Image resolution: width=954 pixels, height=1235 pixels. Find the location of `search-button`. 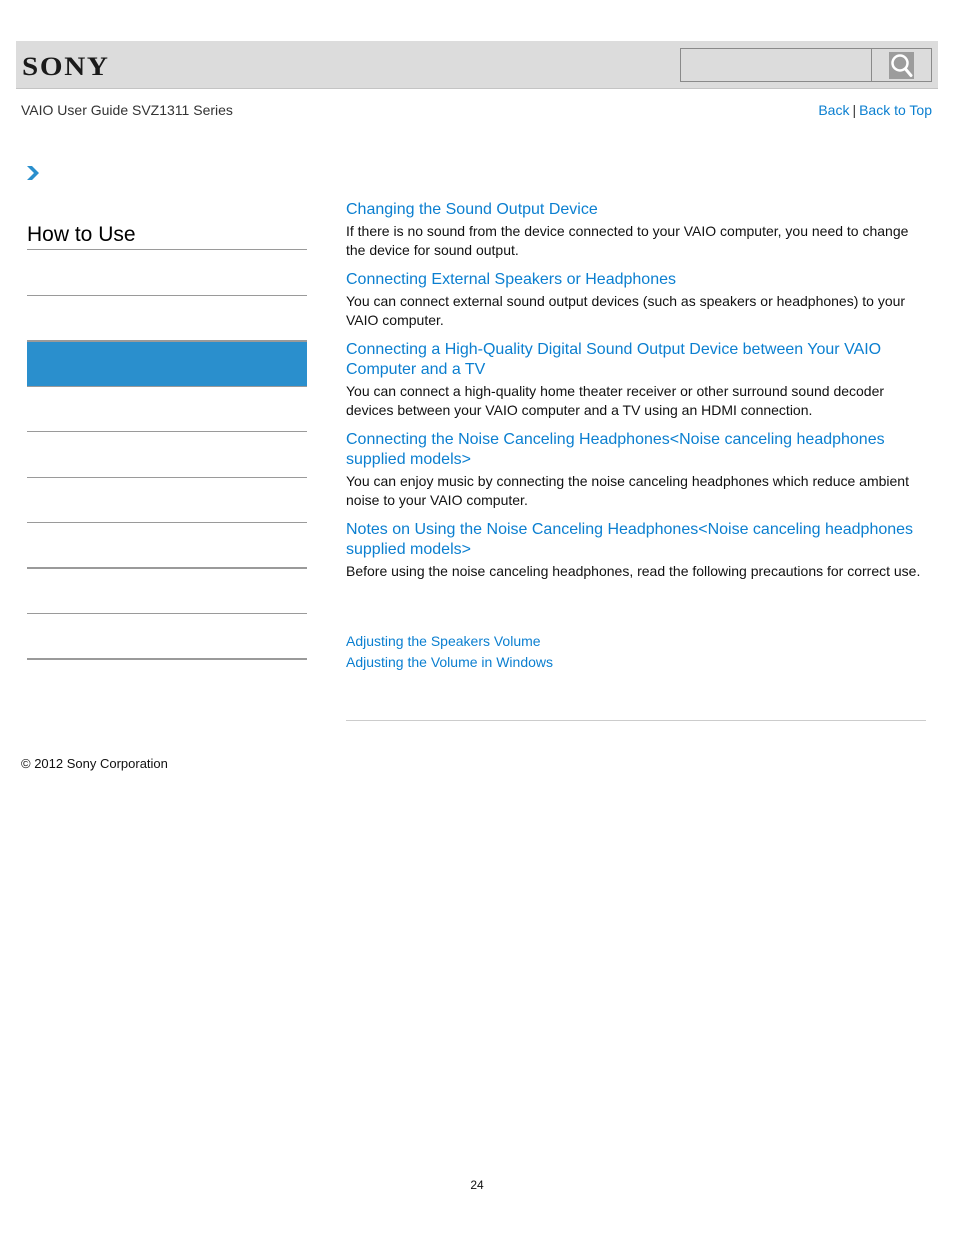

search-button is located at coordinates (901, 65).